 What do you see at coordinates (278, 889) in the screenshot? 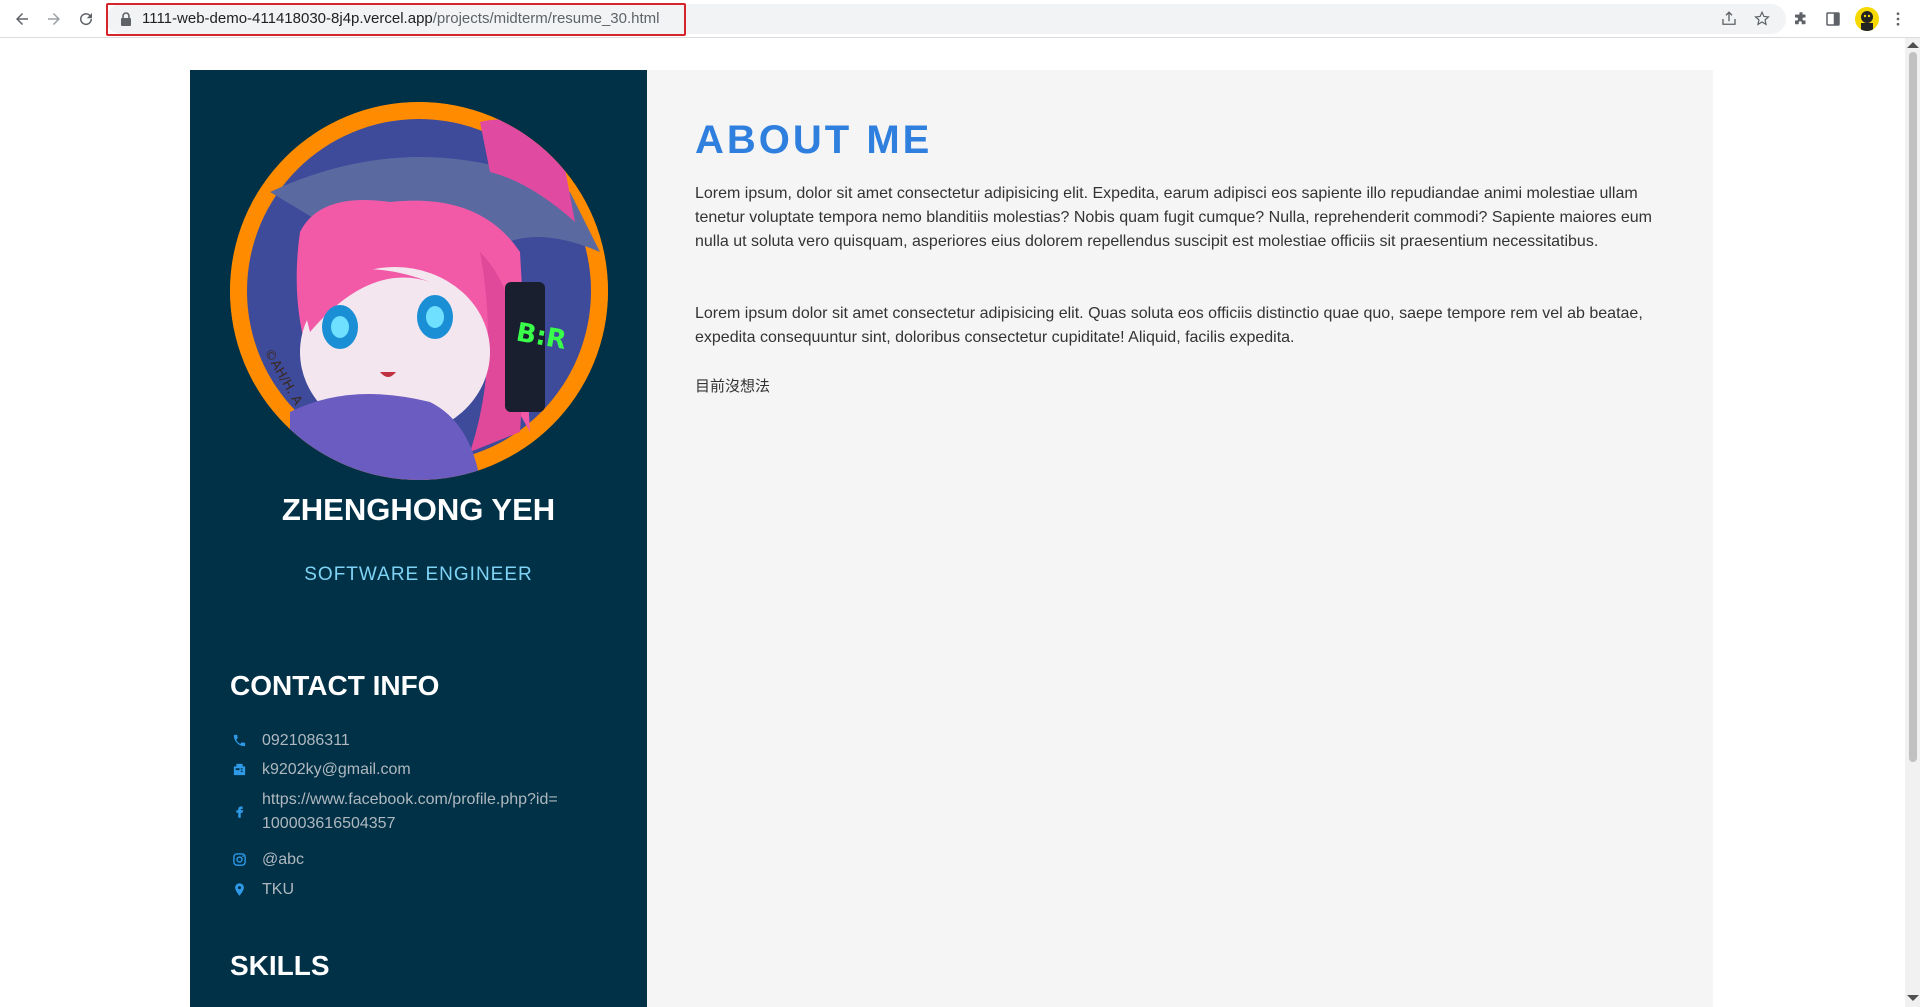
I see `contact-location-text: TKU` at bounding box center [278, 889].